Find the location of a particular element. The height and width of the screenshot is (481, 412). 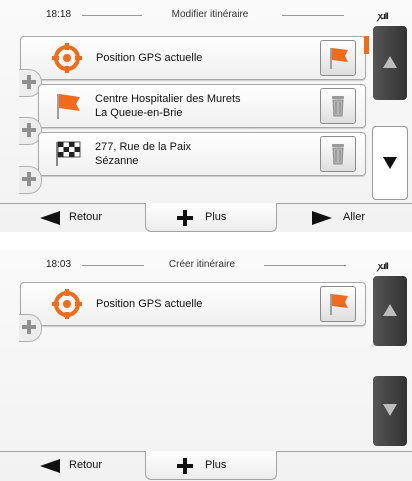

selection-marker is located at coordinates (366, 45).